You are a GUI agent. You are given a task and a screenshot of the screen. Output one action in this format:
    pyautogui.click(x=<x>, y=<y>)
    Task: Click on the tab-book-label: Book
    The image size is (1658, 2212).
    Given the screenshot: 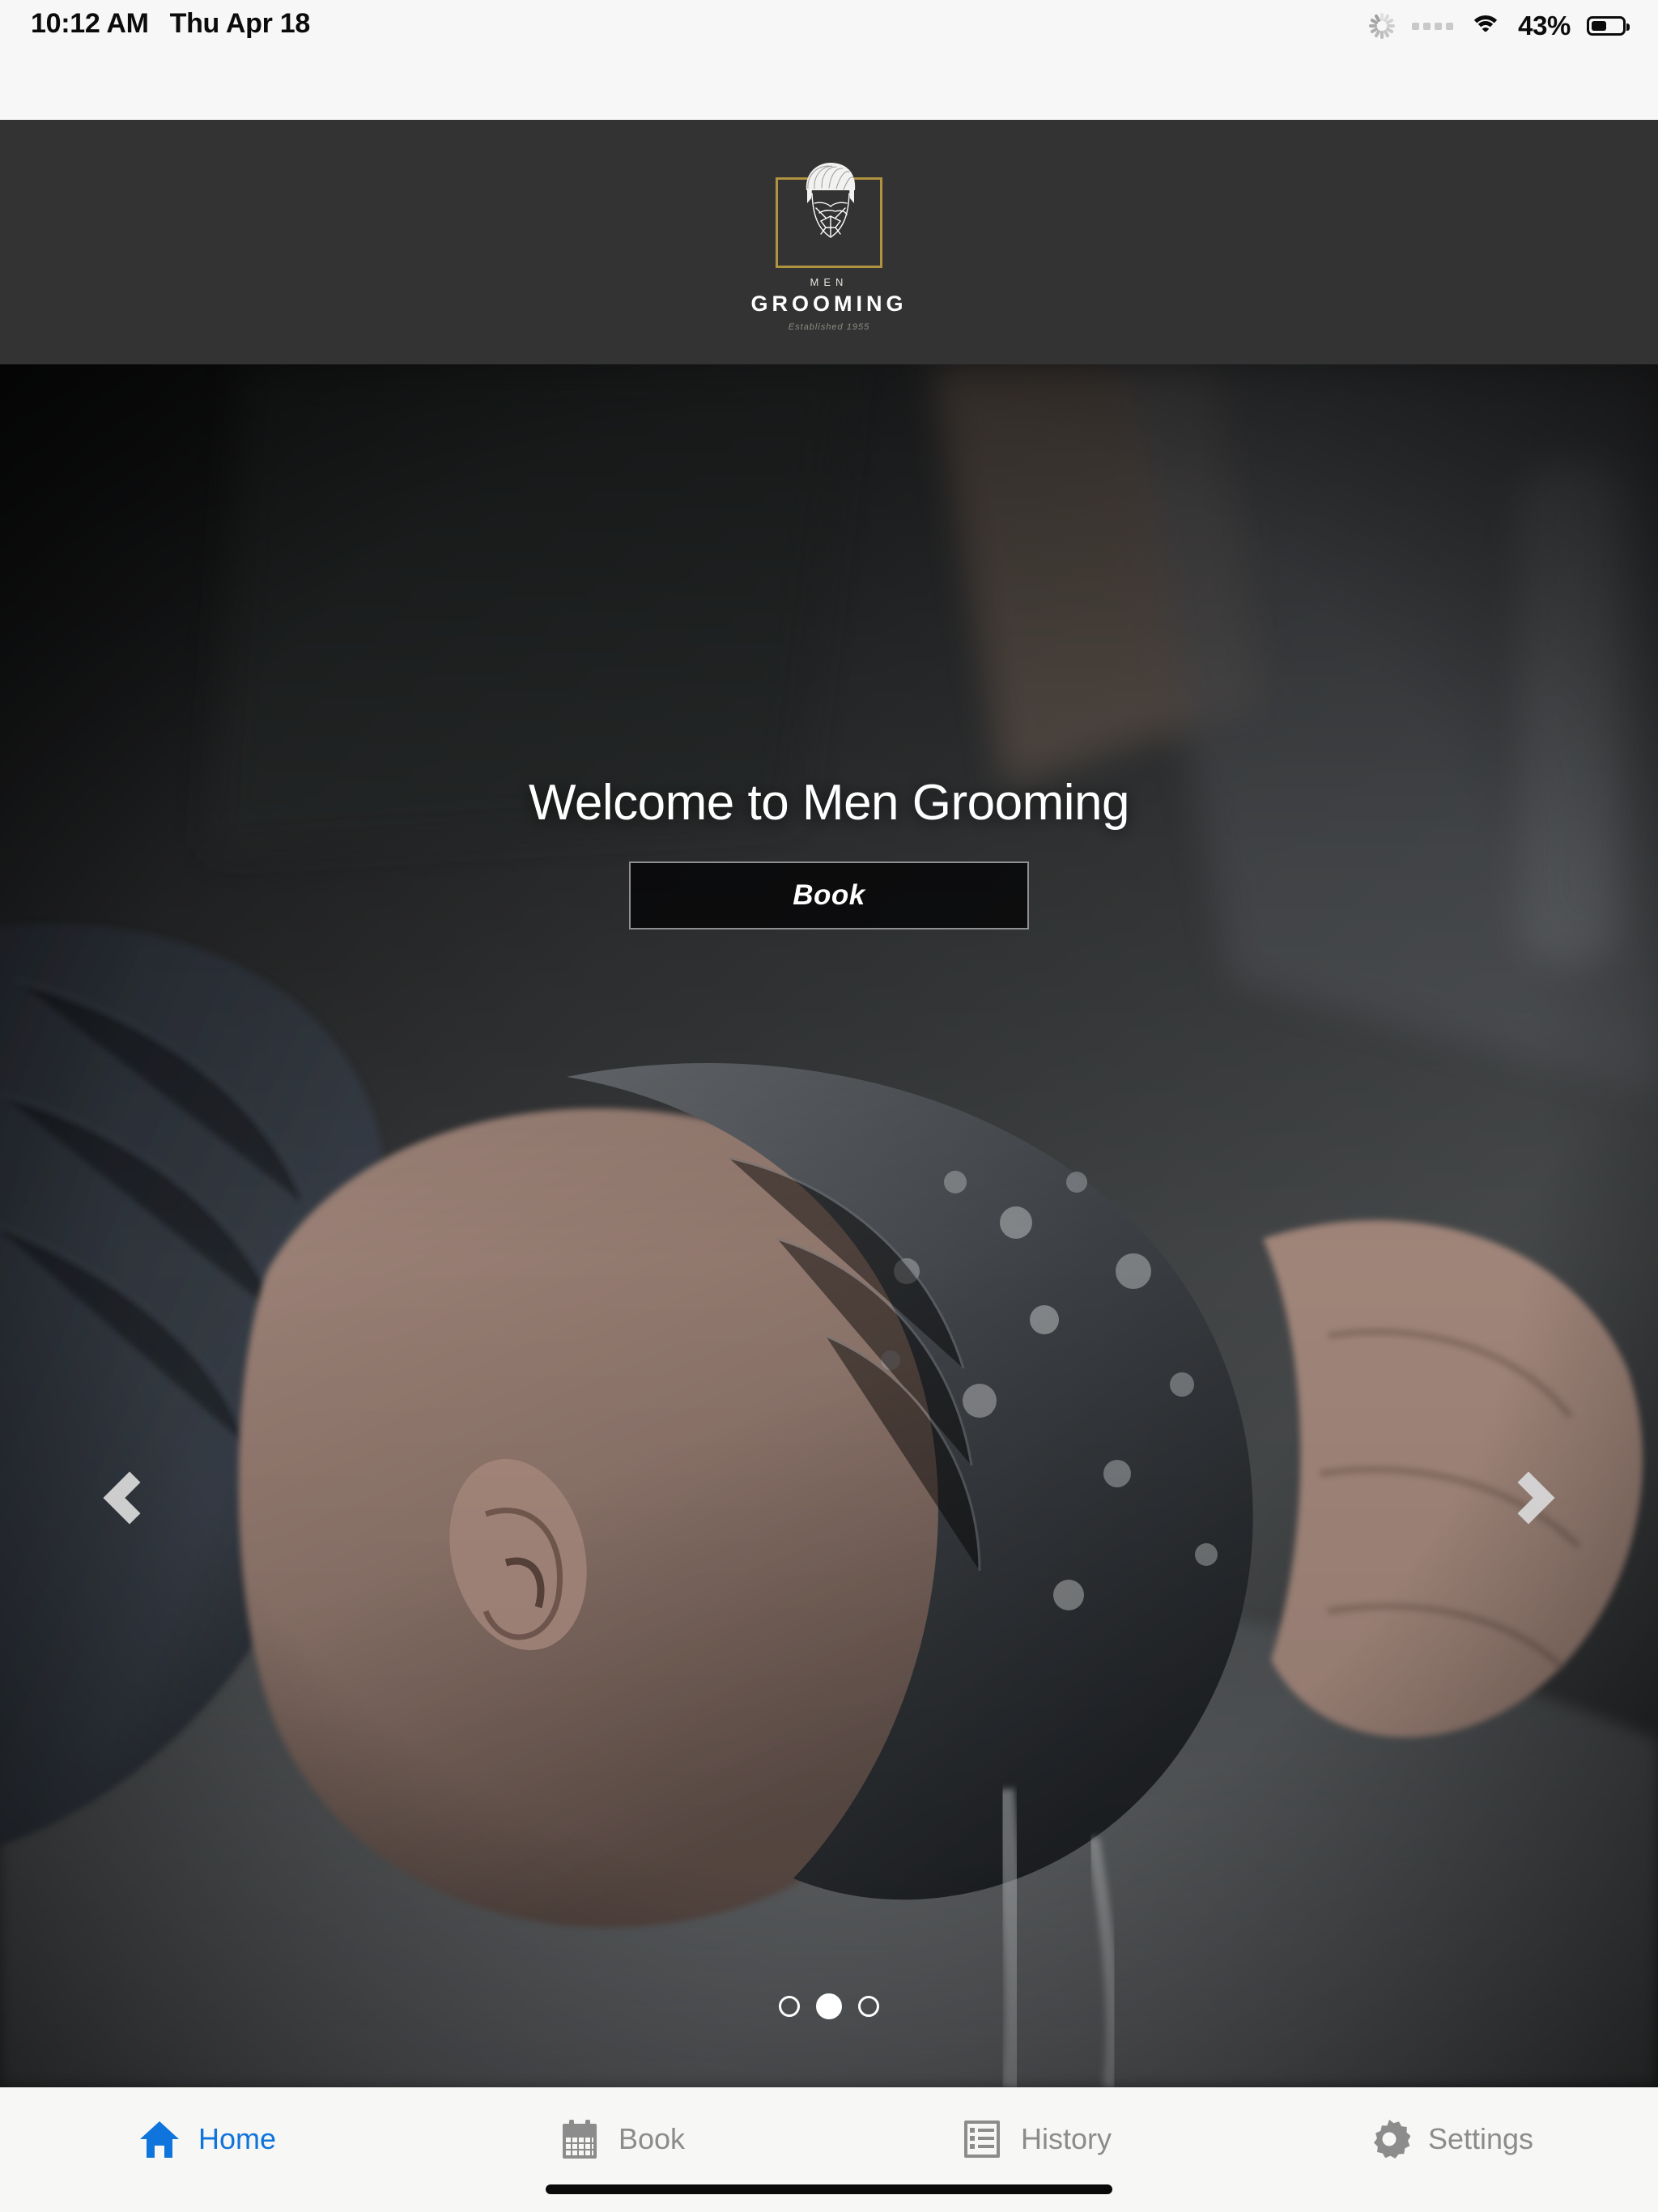 What is the action you would take?
    pyautogui.click(x=652, y=2138)
    